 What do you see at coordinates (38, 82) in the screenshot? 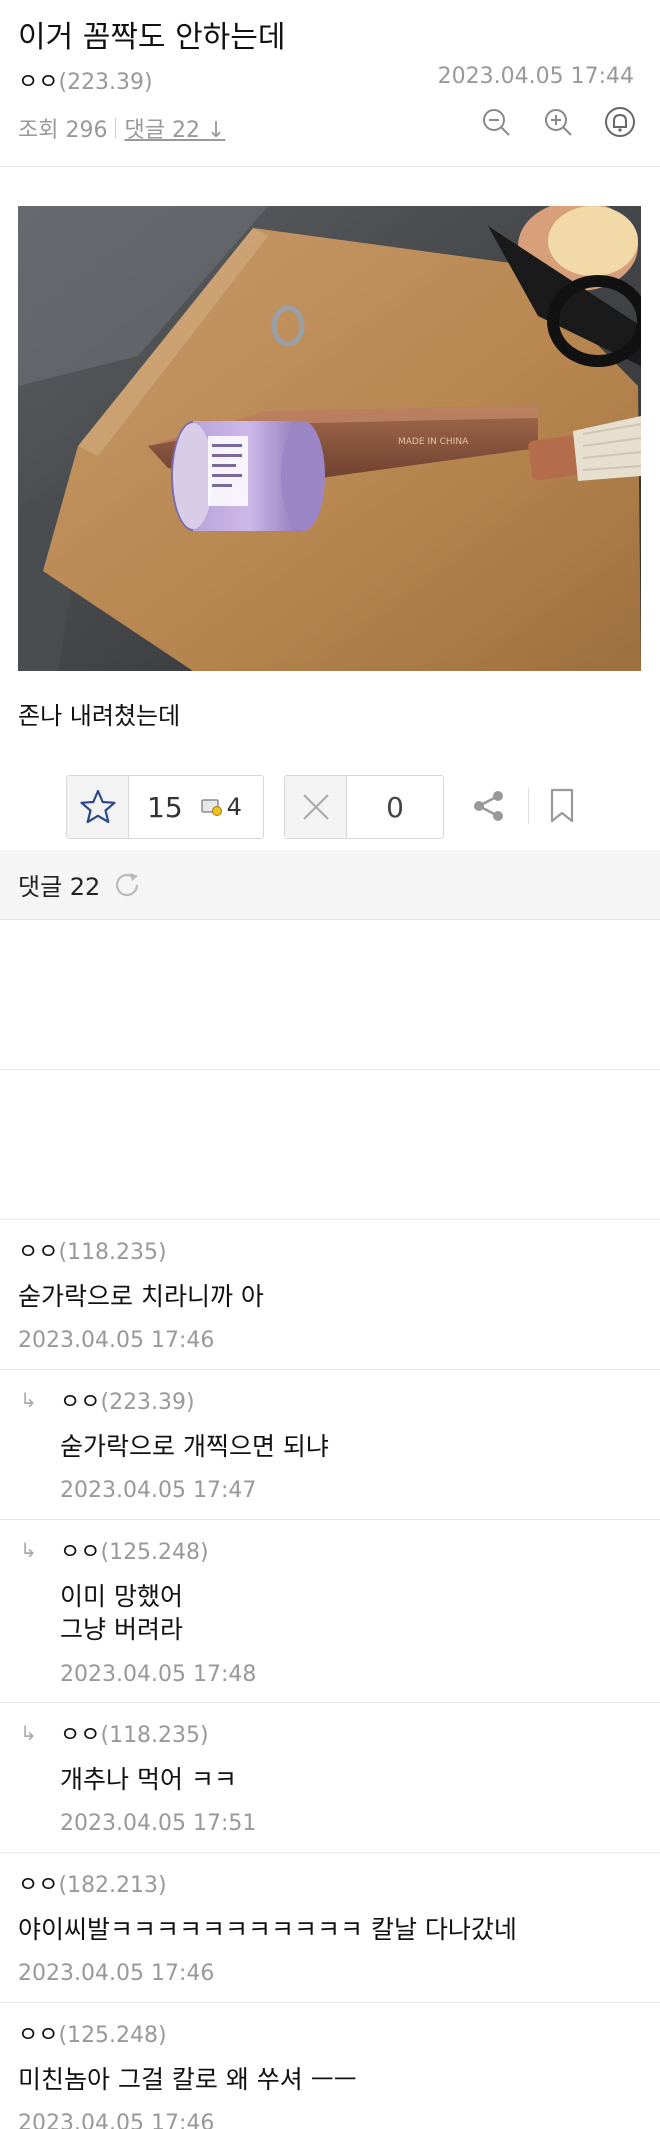
I see `author-name: ㅇㅇ` at bounding box center [38, 82].